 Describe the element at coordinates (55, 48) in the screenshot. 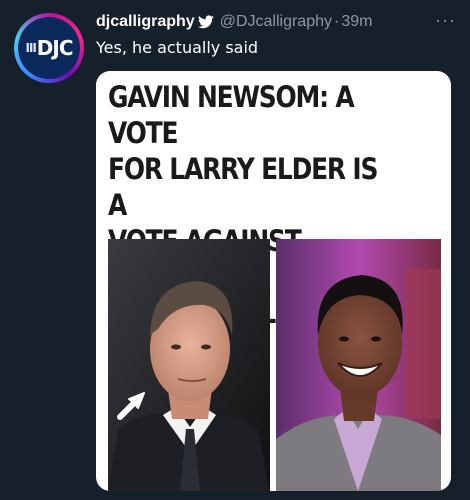

I see `avatar-text: DJC` at that location.